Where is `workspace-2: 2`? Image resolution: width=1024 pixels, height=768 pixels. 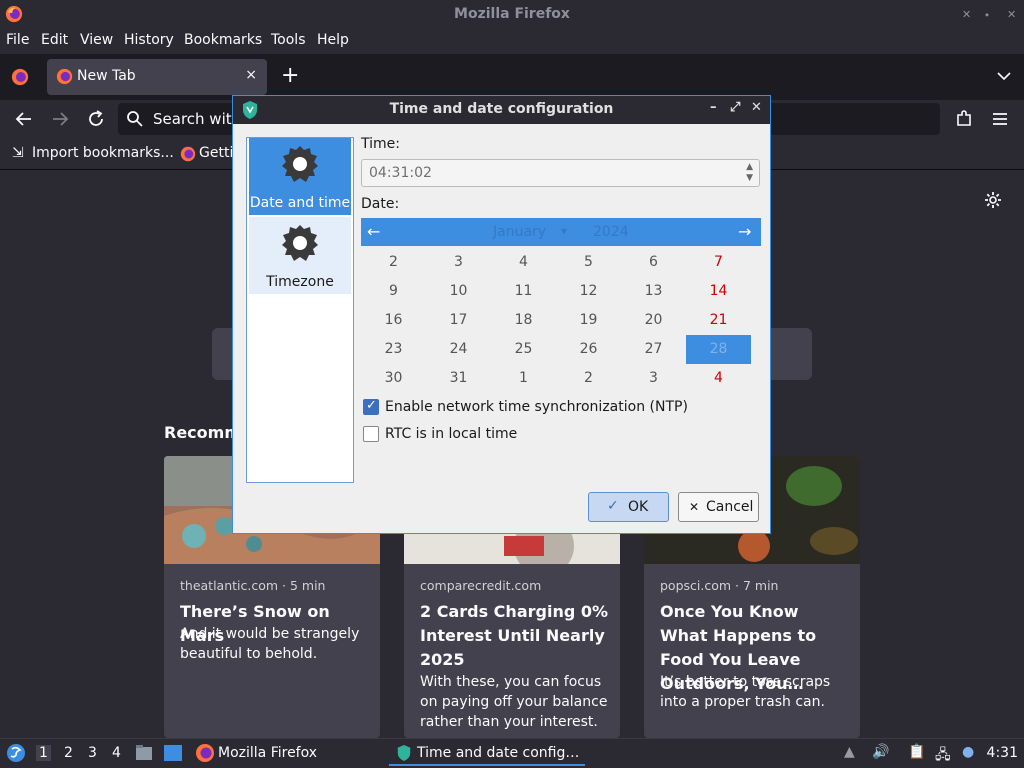 workspace-2: 2 is located at coordinates (68, 753).